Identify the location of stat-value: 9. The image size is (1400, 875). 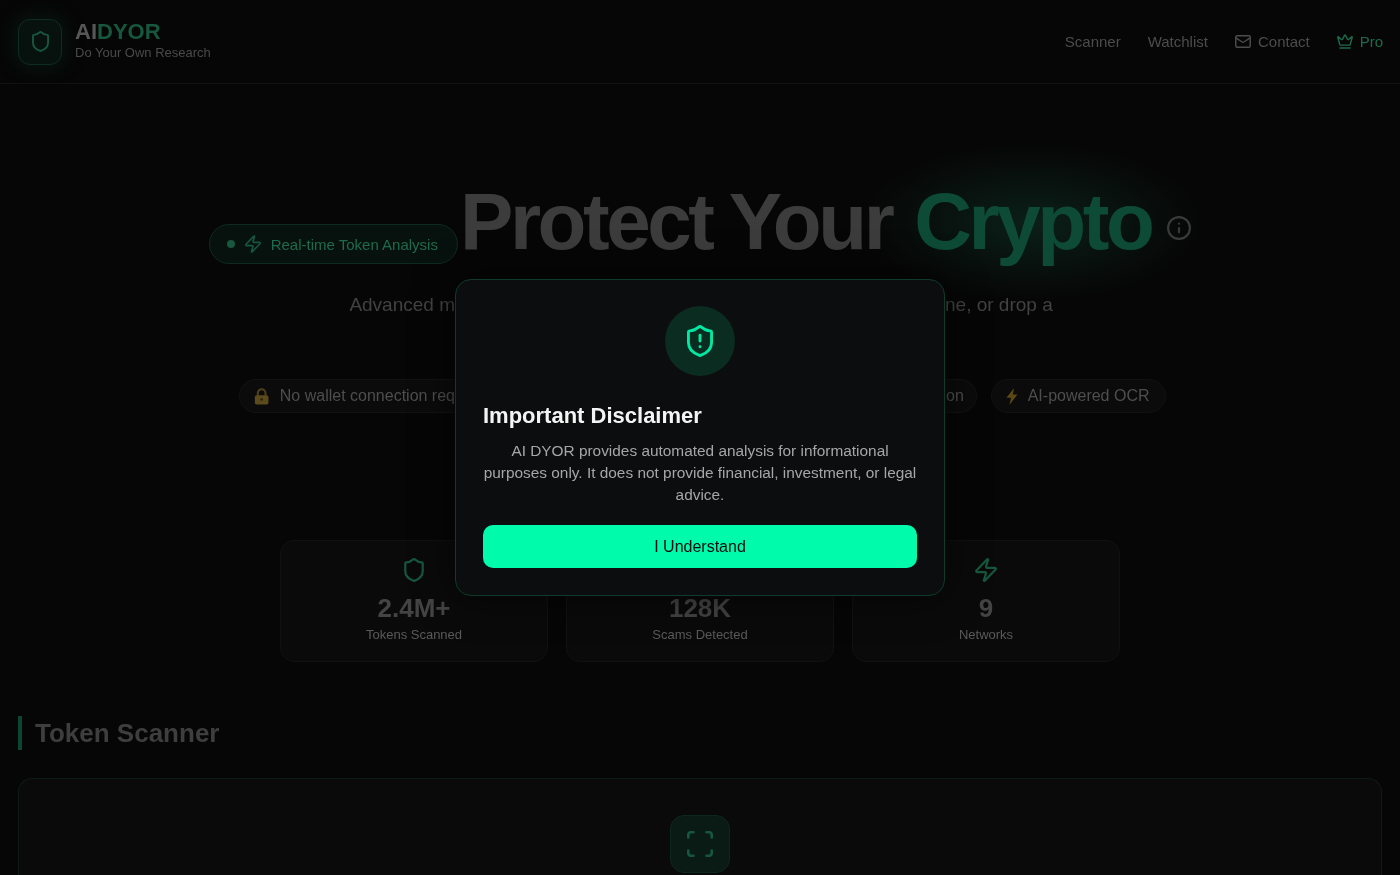
(986, 608).